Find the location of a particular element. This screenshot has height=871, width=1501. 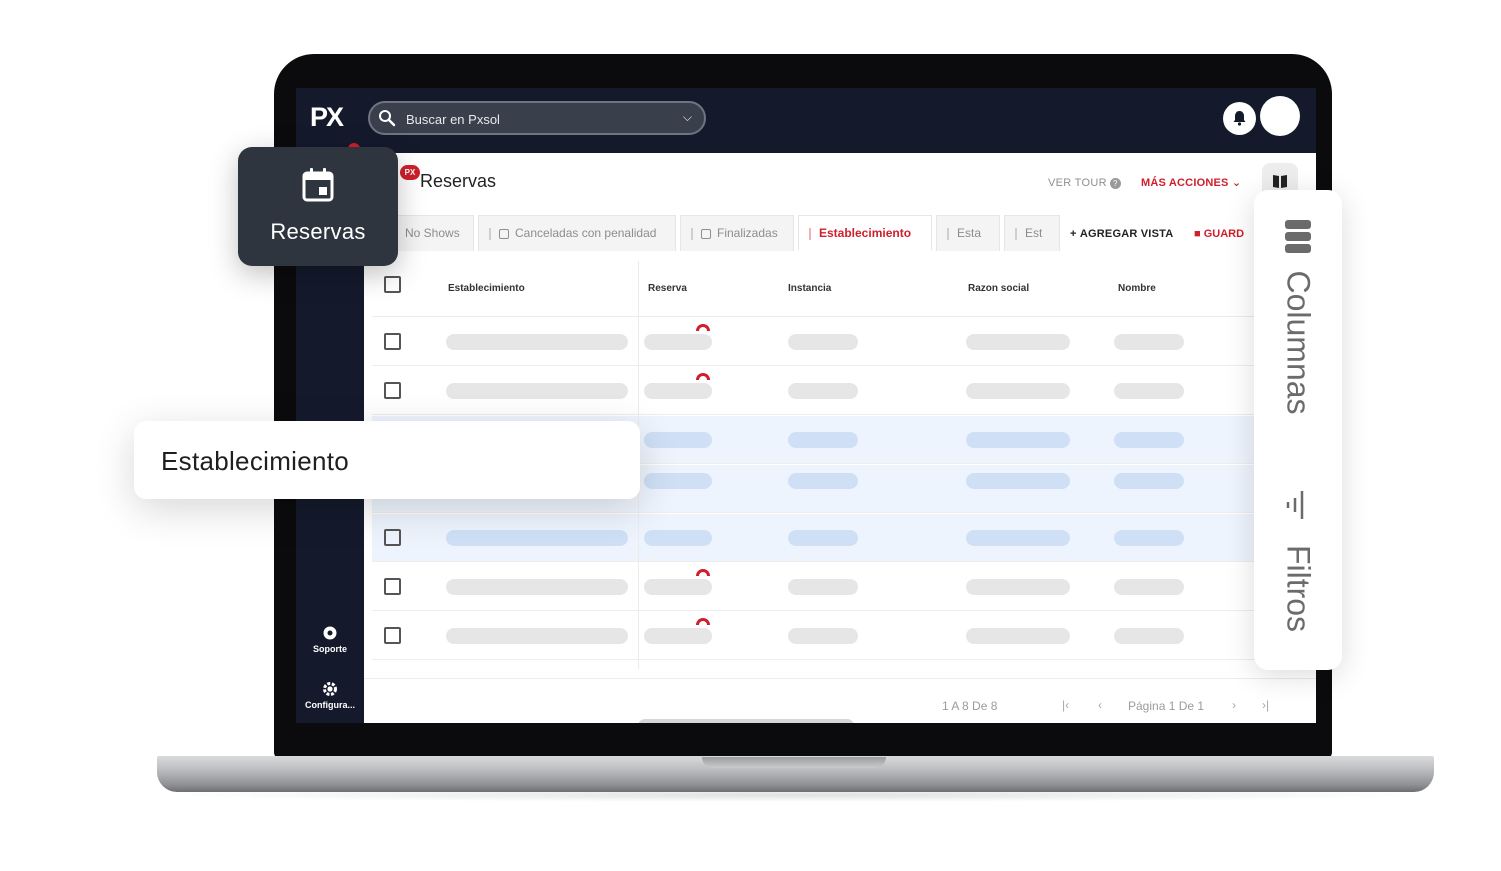

select-all-checkbox is located at coordinates (392, 284).